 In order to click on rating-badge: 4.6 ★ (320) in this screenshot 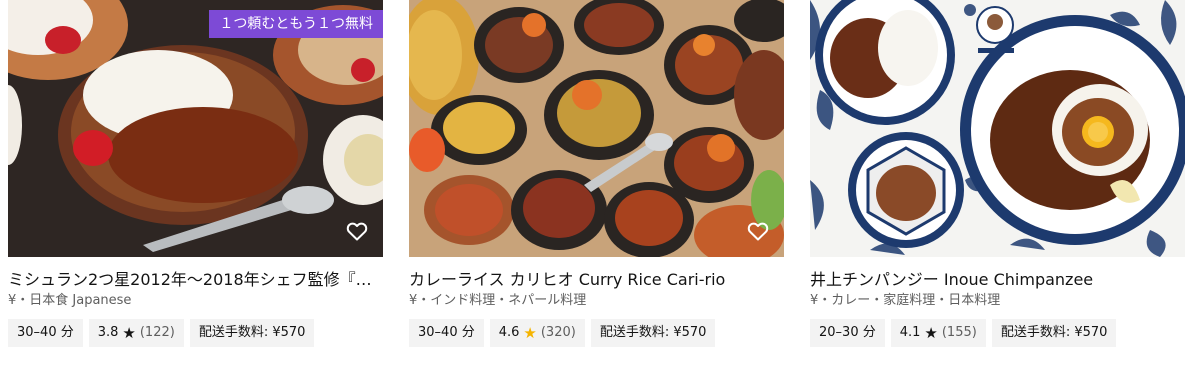, I will do `click(537, 333)`.